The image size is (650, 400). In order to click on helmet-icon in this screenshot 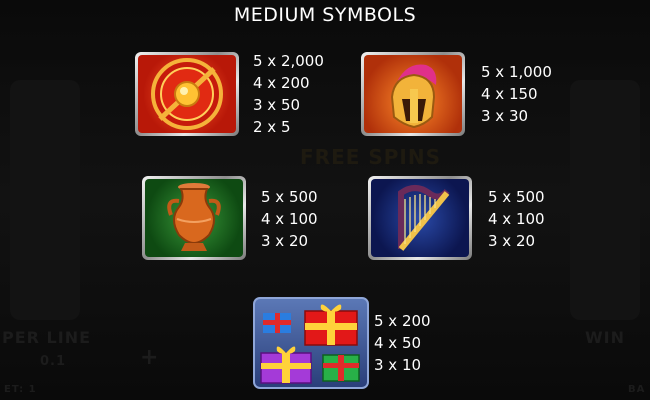, I will do `click(413, 94)`.